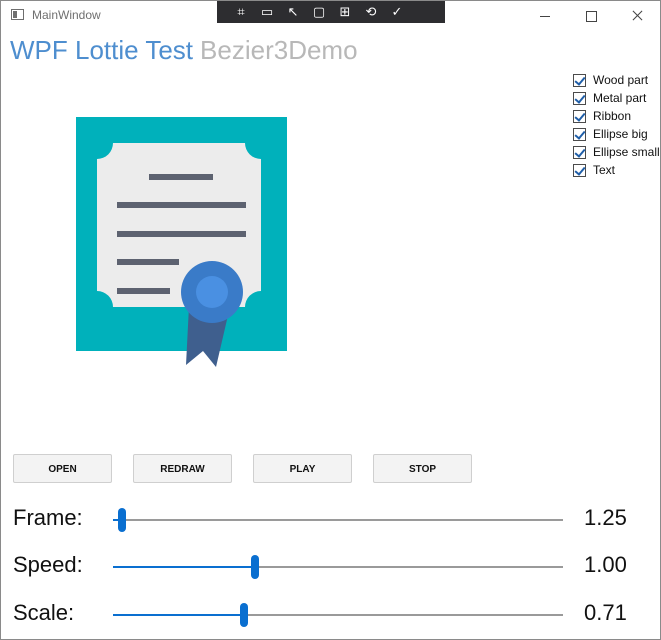 This screenshot has height=640, width=661. Describe the element at coordinates (319, 12) in the screenshot. I see `square-icon: ▢` at that location.